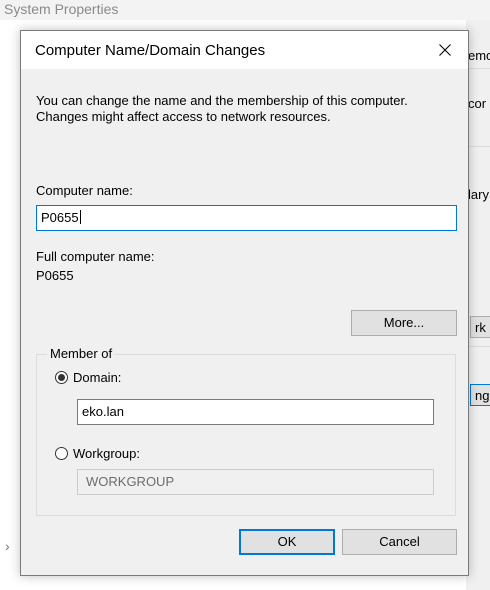 The width and height of the screenshot is (490, 590). I want to click on workgroup-radio: Workgroup:, so click(97, 453).